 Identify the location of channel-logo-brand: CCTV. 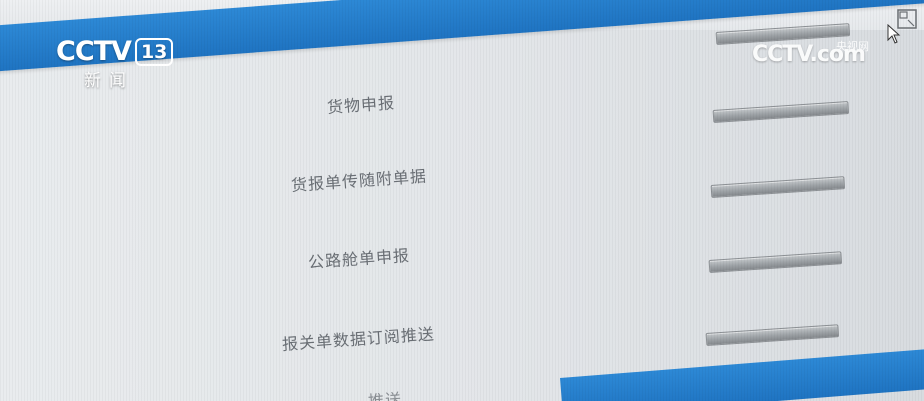
(94, 51).